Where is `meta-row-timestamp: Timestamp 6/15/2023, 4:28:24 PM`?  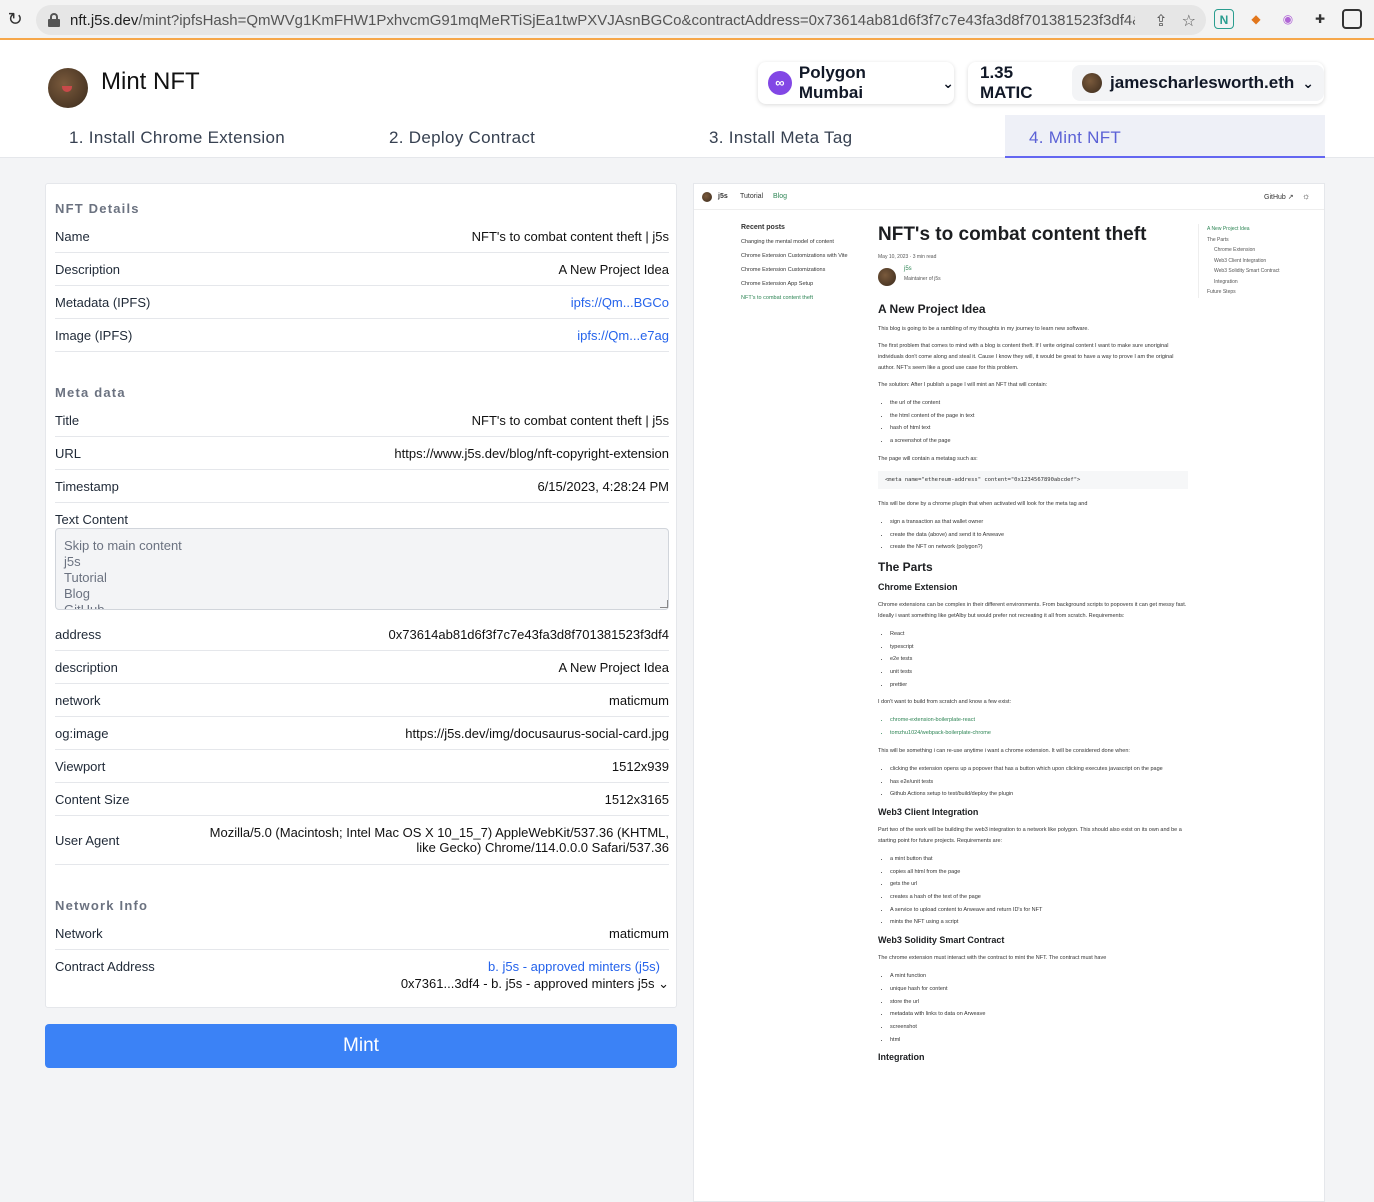 meta-row-timestamp: Timestamp 6/15/2023, 4:28:24 PM is located at coordinates (362, 491).